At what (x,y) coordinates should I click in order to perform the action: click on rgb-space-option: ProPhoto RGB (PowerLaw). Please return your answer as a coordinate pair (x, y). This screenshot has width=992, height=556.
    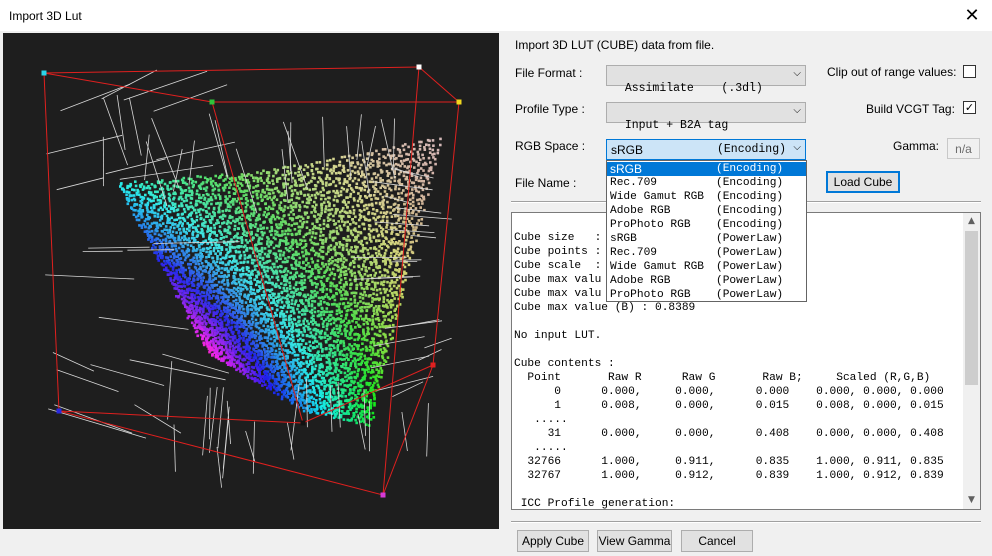
    Looking at the image, I should click on (706, 295).